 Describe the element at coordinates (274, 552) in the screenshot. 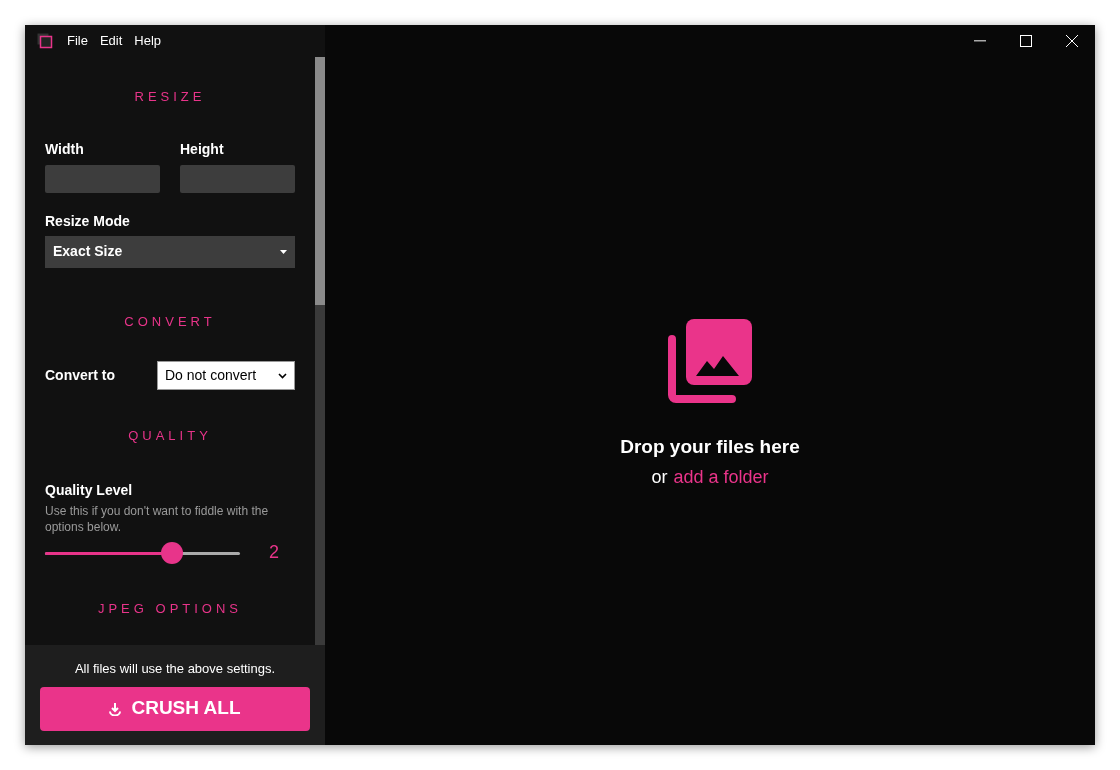

I see `slider-value: 2` at that location.